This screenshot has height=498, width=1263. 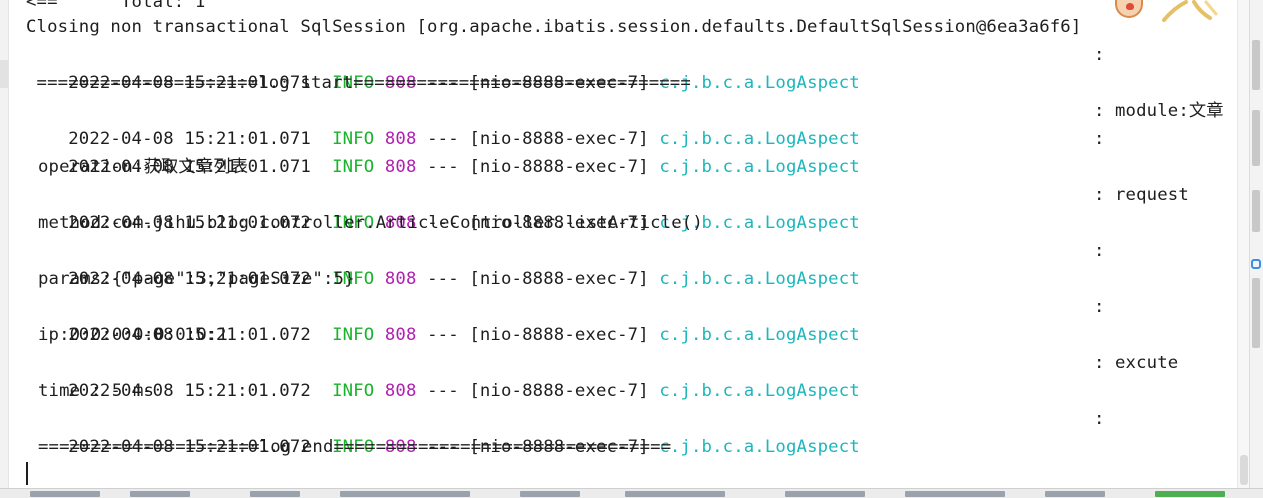 I want to click on scrollbar-thumb, so click(x=1244, y=470).